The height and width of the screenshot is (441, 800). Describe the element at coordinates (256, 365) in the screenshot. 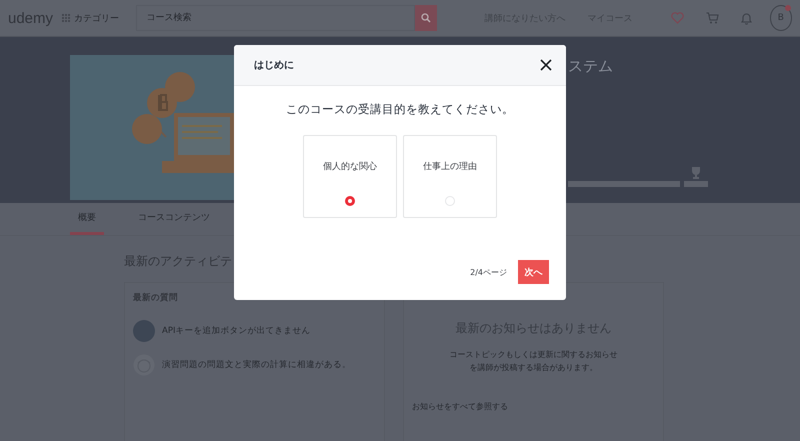

I see `question-link: 演習問題の問題文と実際の計算に相違がある。` at that location.